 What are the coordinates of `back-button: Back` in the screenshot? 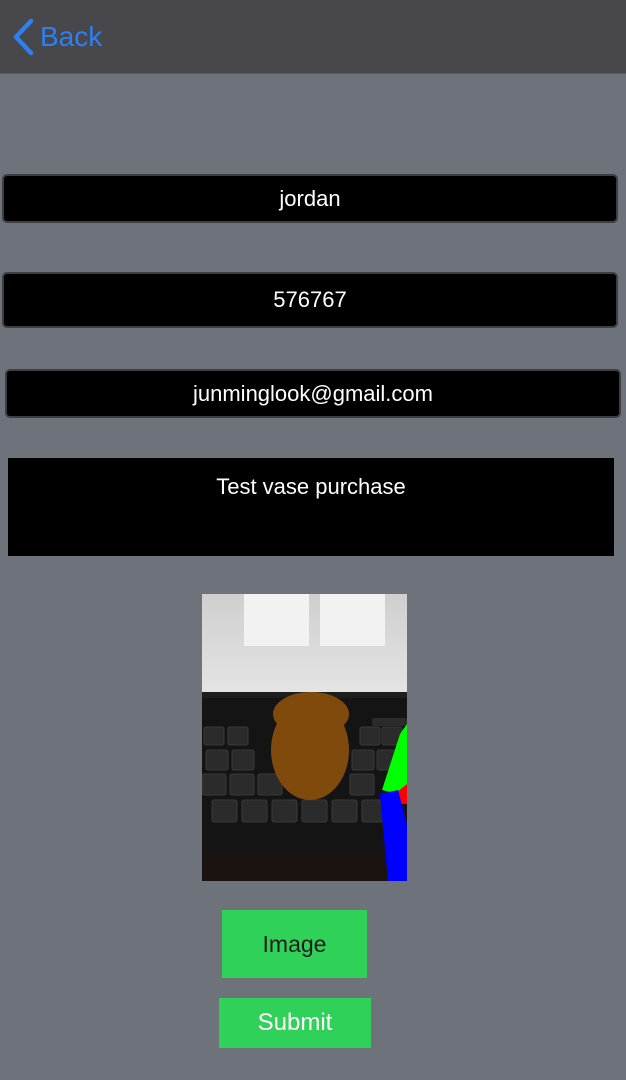 It's located at (57, 37).